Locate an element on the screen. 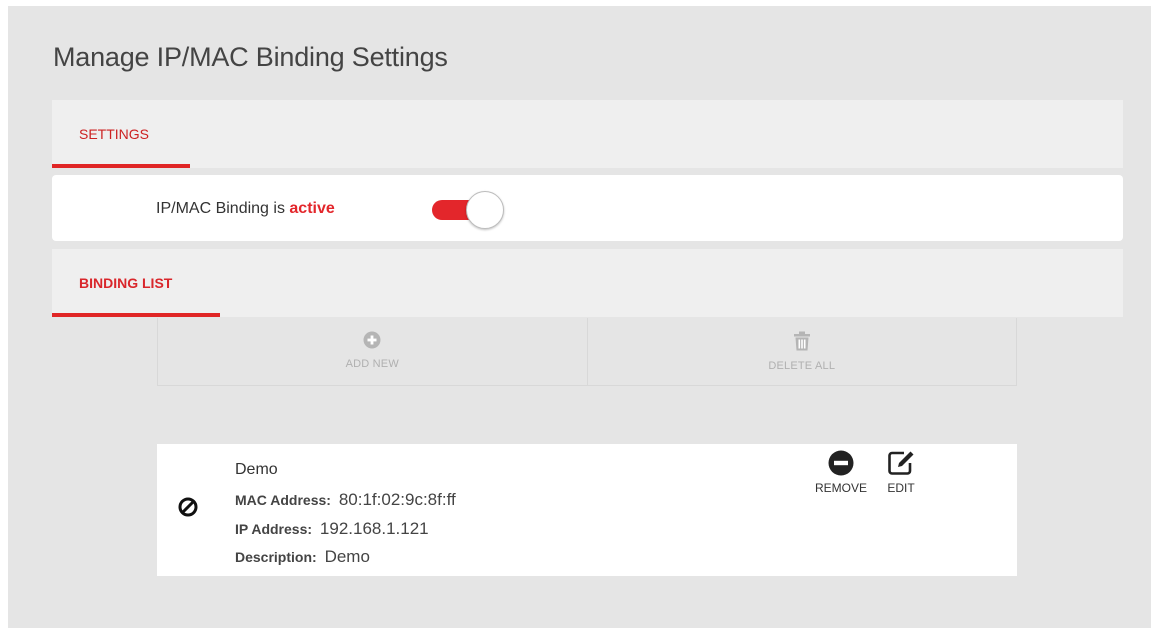 Image resolution: width=1151 pixels, height=628 pixels. edit-label: EDIT is located at coordinates (901, 488).